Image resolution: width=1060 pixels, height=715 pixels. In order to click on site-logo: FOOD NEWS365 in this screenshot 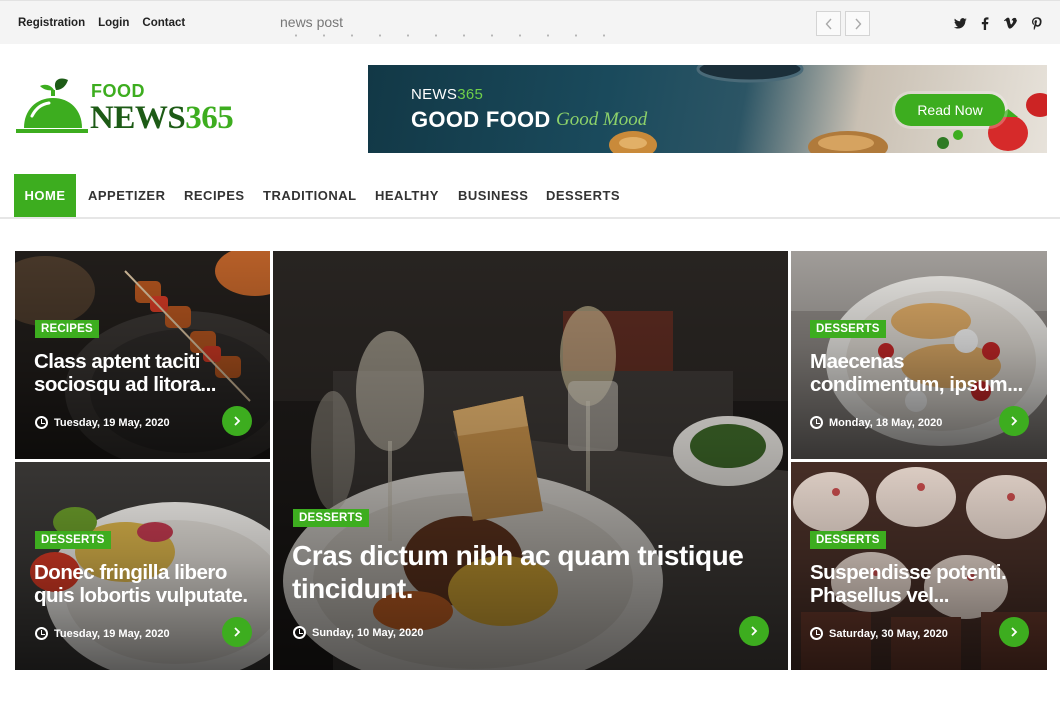, I will do `click(136, 109)`.